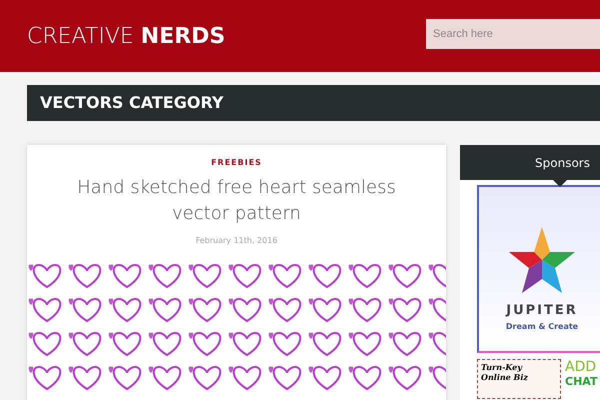  What do you see at coordinates (236, 201) in the screenshot?
I see `post-title: Hand sketched free heart seamless vector pattern` at bounding box center [236, 201].